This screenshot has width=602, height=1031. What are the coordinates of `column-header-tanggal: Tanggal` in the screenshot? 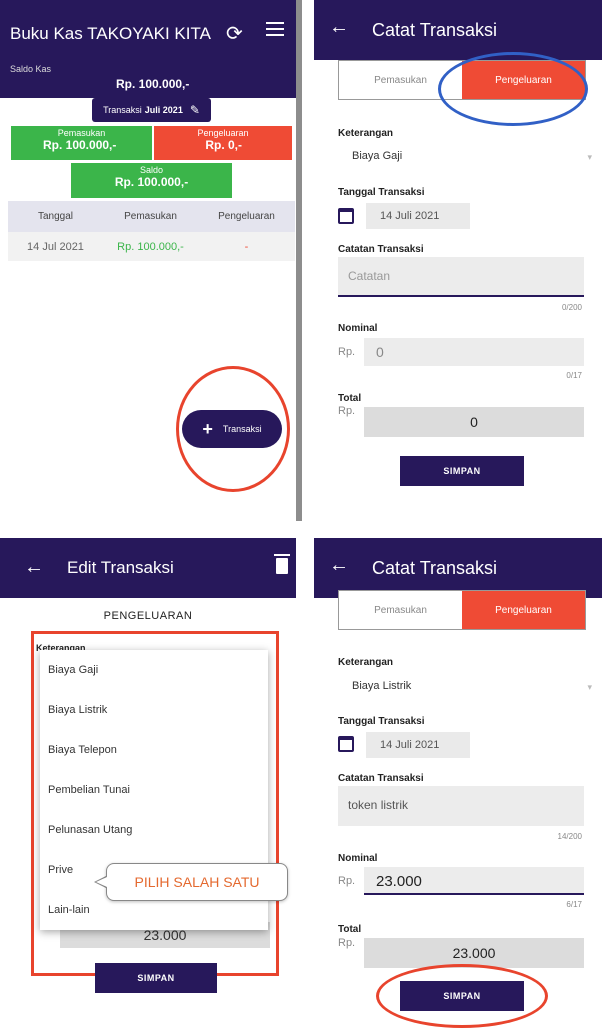 It's located at (55, 216).